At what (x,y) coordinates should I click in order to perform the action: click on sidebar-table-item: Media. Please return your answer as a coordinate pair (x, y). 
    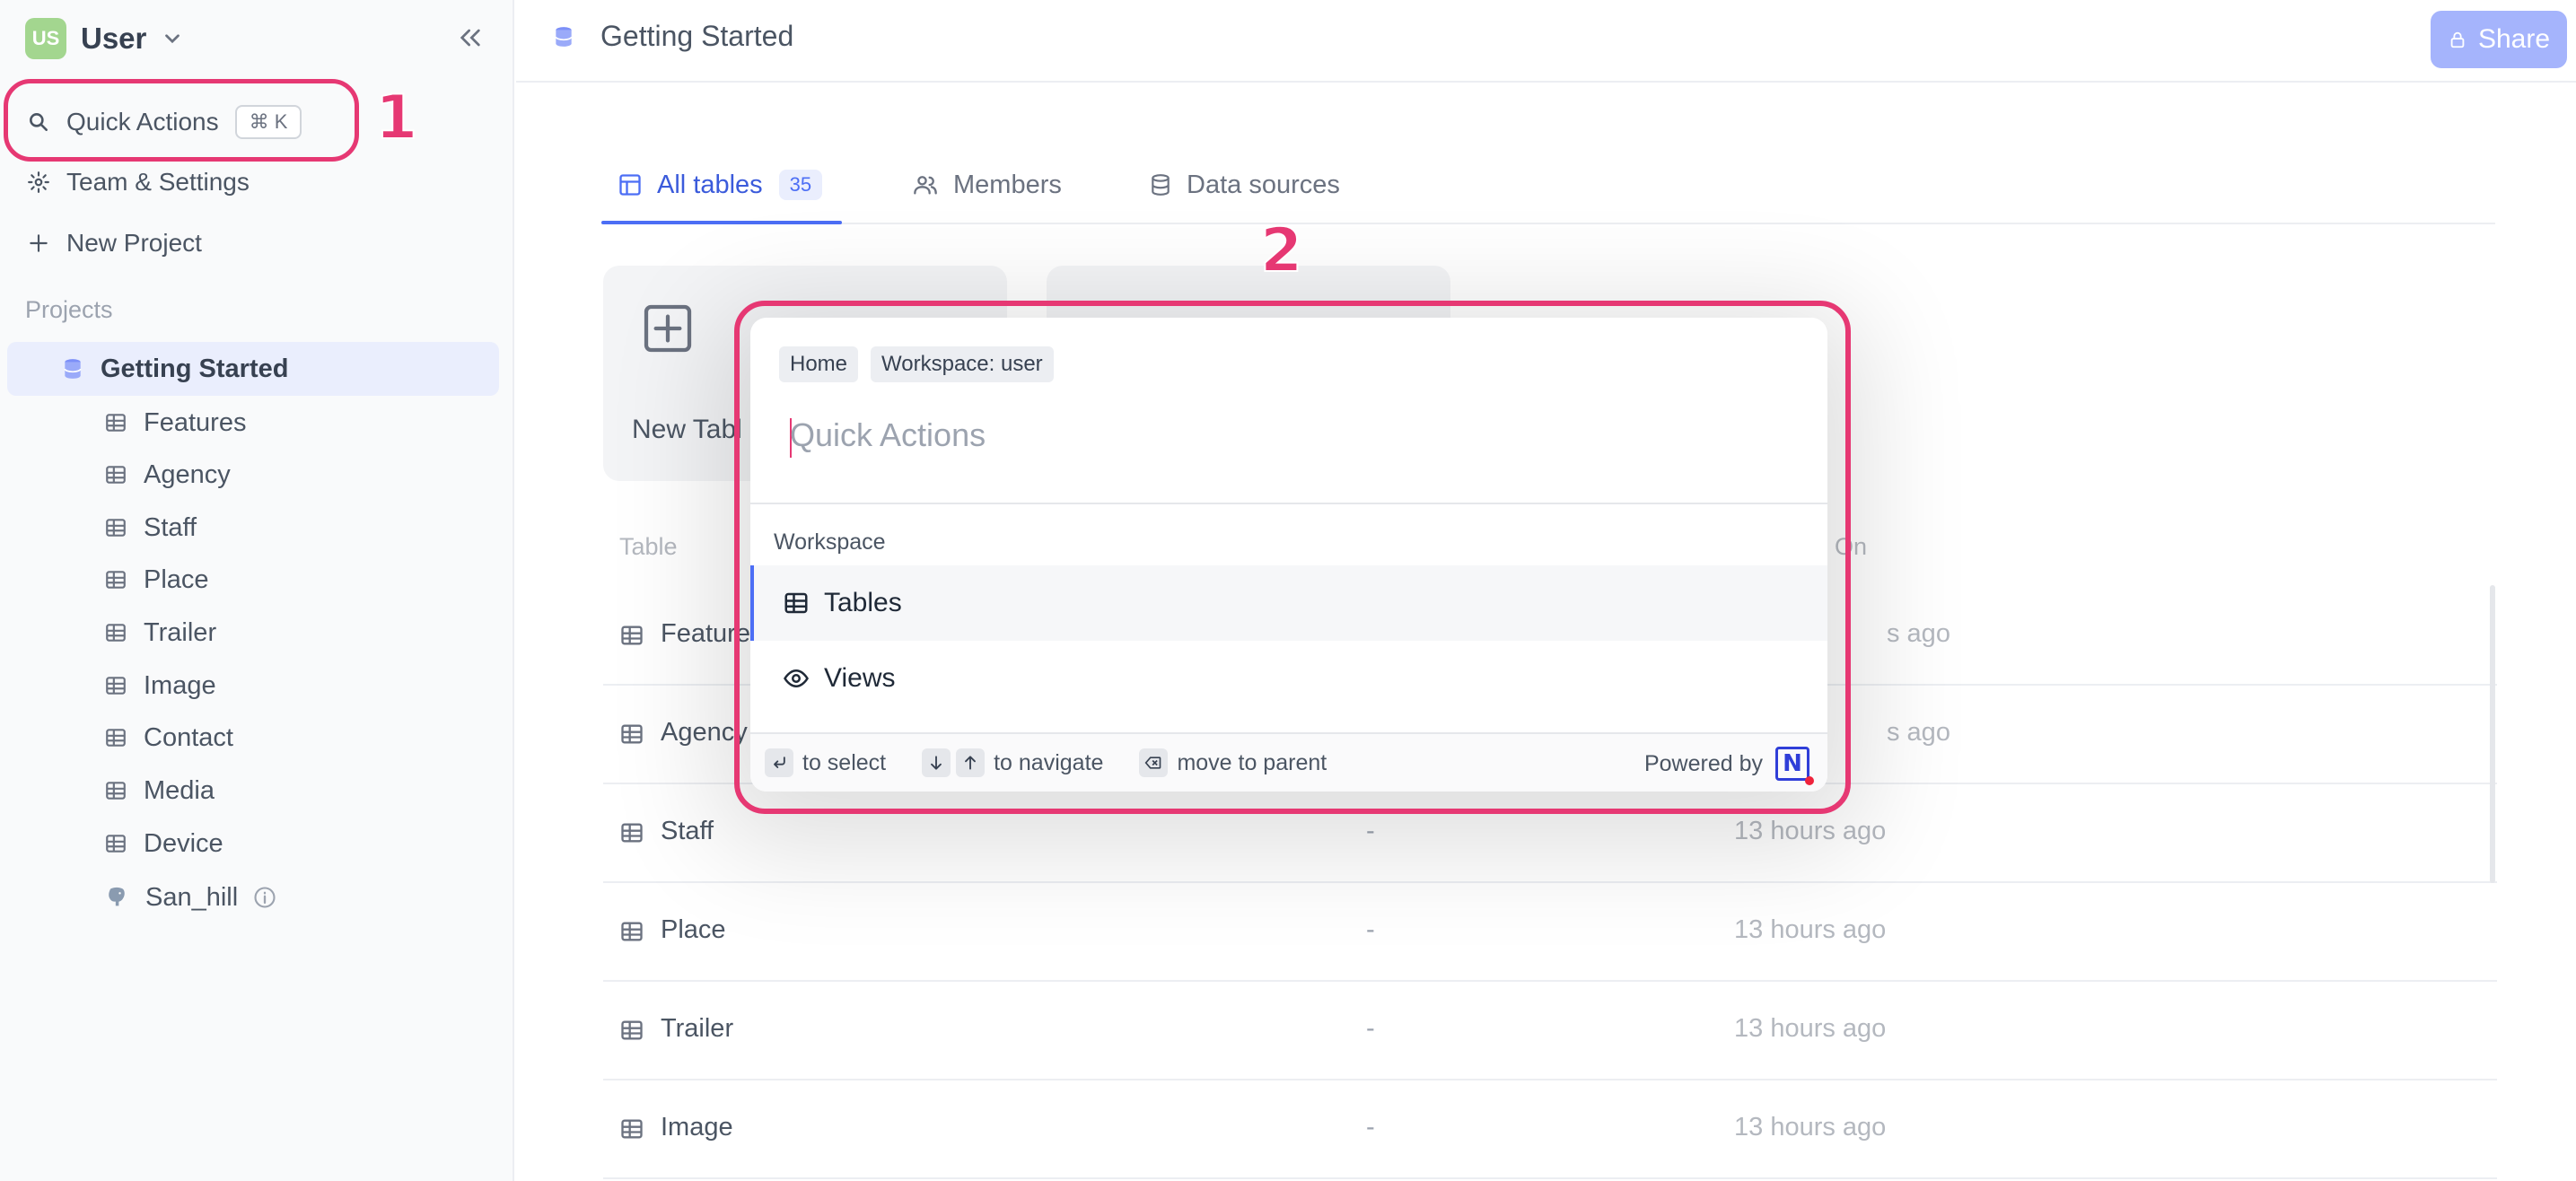
    Looking at the image, I should click on (159, 791).